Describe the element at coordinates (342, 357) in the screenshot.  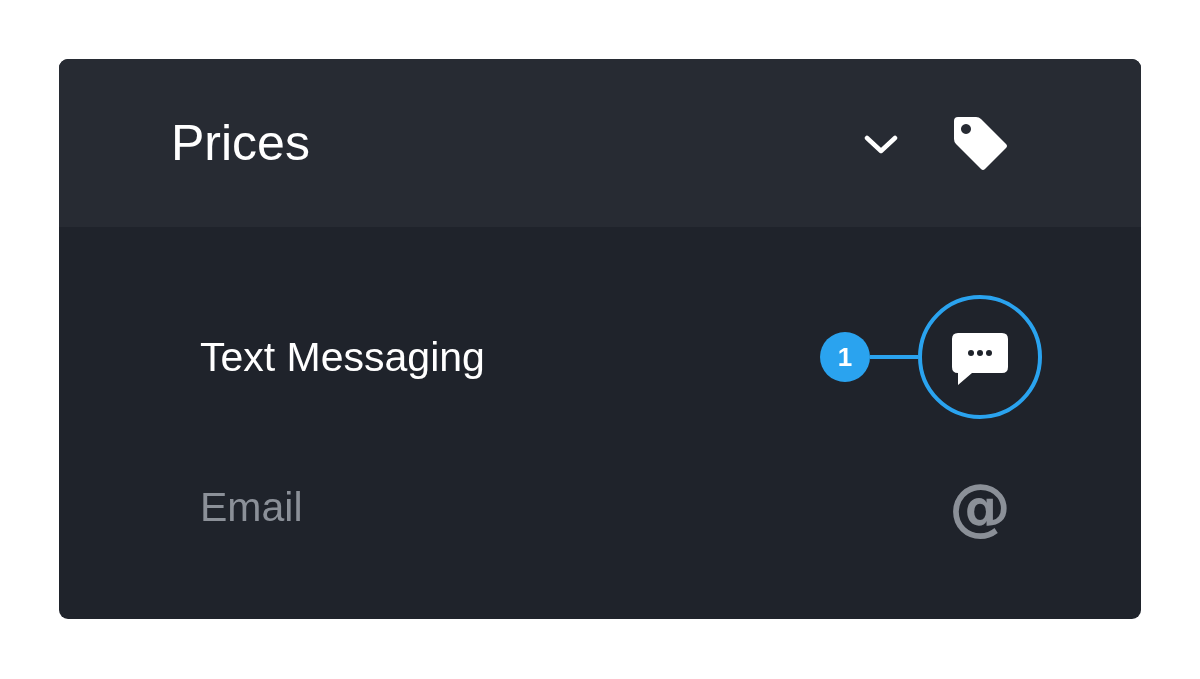
I see `menu-item: Text Messaging` at that location.